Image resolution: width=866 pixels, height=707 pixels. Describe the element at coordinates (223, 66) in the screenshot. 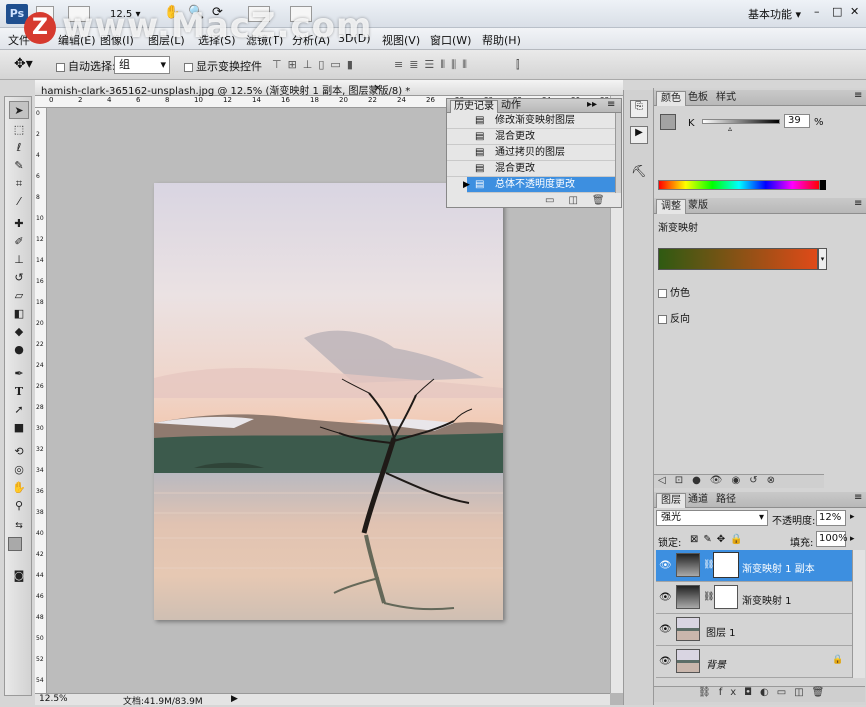

I see `show-transform-checkbox: 显示变换控件` at that location.